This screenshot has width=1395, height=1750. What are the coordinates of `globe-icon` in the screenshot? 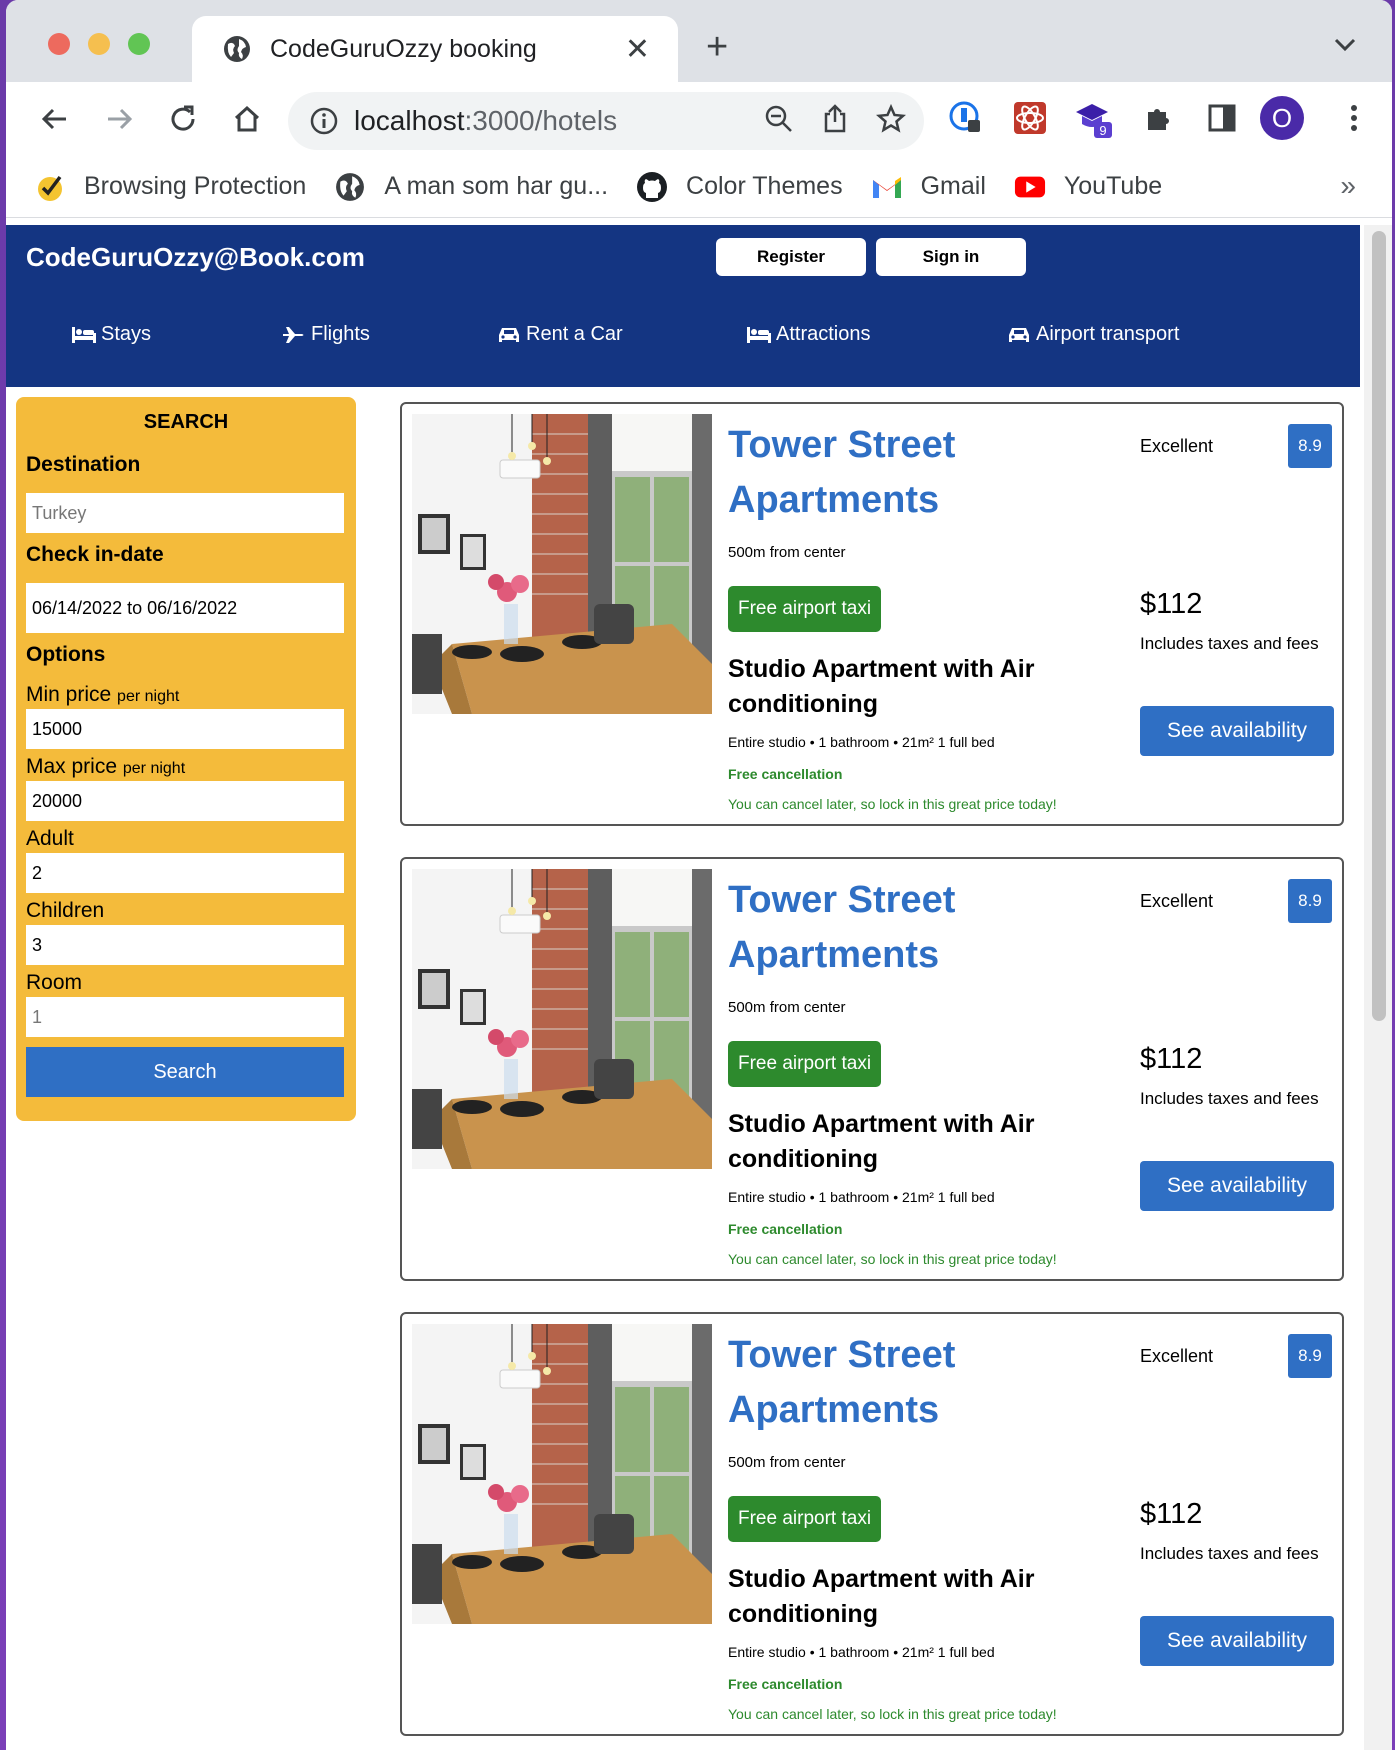 It's located at (237, 49).